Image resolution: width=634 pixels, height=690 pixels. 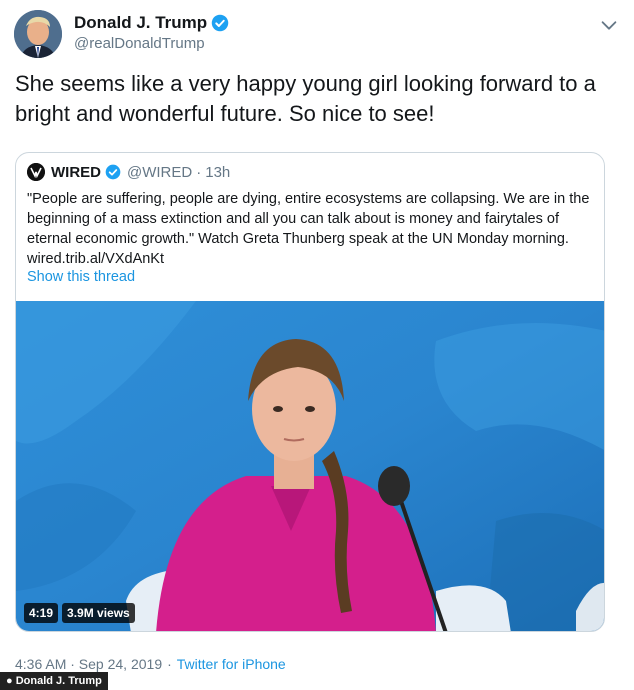 I want to click on quoted-timestamp: 13h, so click(x=218, y=172).